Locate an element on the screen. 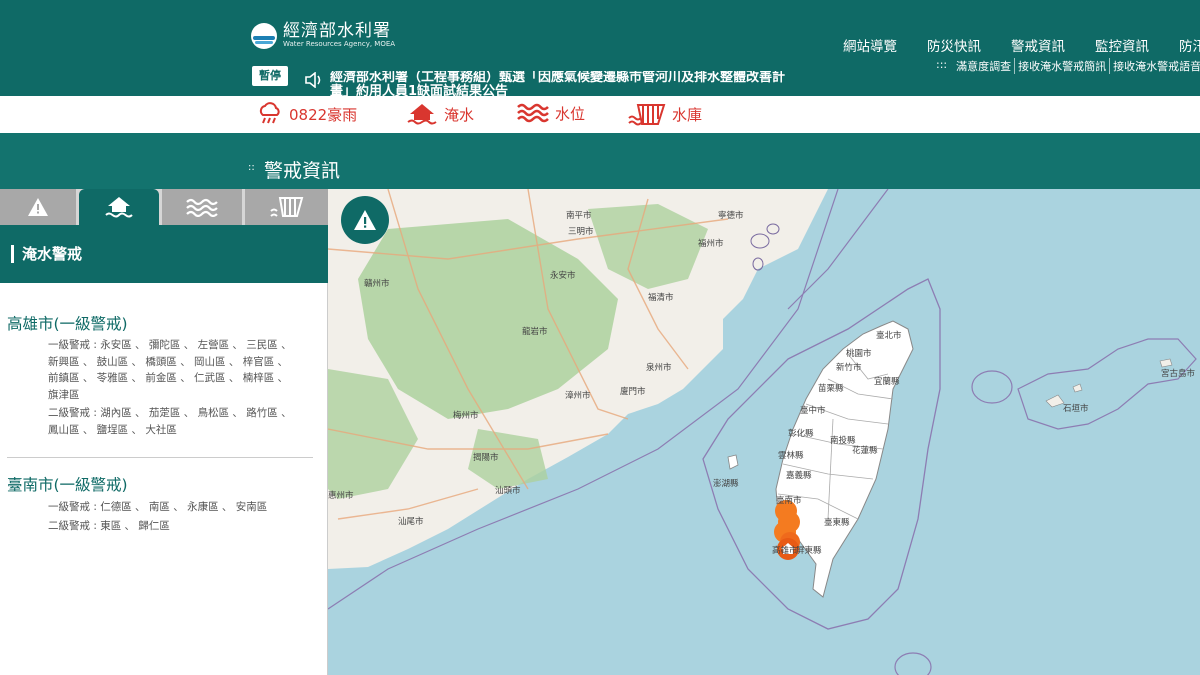  page-title-bar: :: 警戒資訊 is located at coordinates (600, 161).